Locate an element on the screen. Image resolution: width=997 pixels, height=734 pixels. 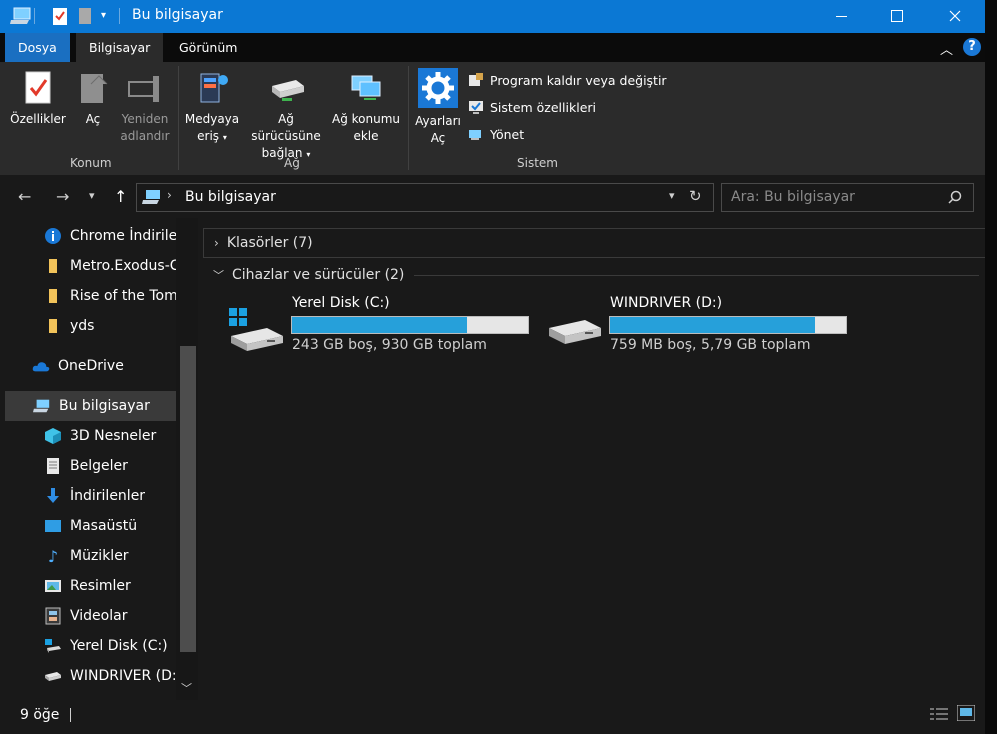
nav-item-windriver-d: WINDRIVER (D:) is located at coordinates (88, 676).